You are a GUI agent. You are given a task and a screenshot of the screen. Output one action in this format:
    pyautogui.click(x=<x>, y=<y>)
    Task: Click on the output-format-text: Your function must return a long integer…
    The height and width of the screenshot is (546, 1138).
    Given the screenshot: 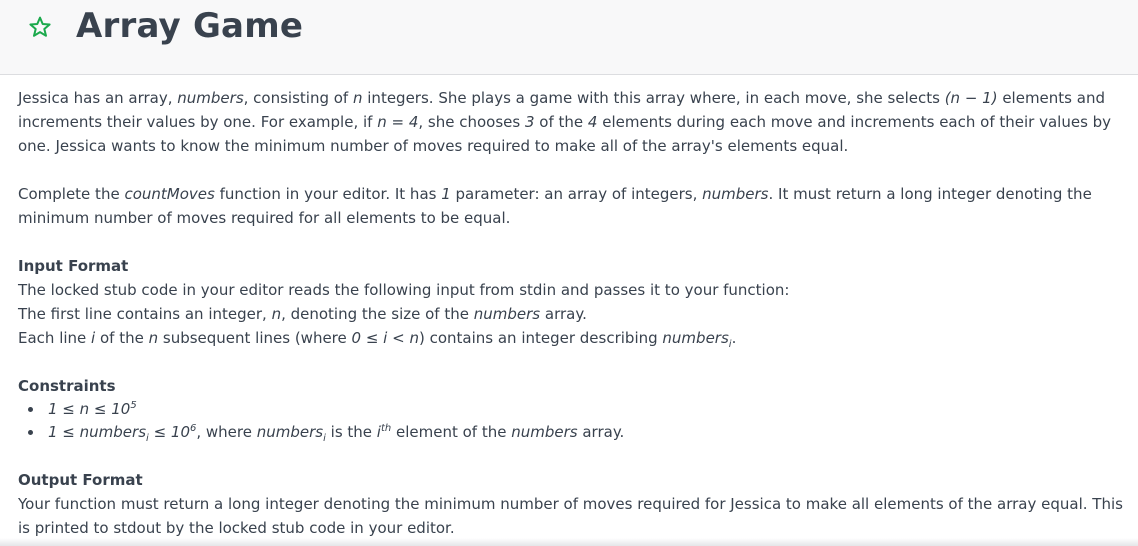 What is the action you would take?
    pyautogui.click(x=570, y=516)
    